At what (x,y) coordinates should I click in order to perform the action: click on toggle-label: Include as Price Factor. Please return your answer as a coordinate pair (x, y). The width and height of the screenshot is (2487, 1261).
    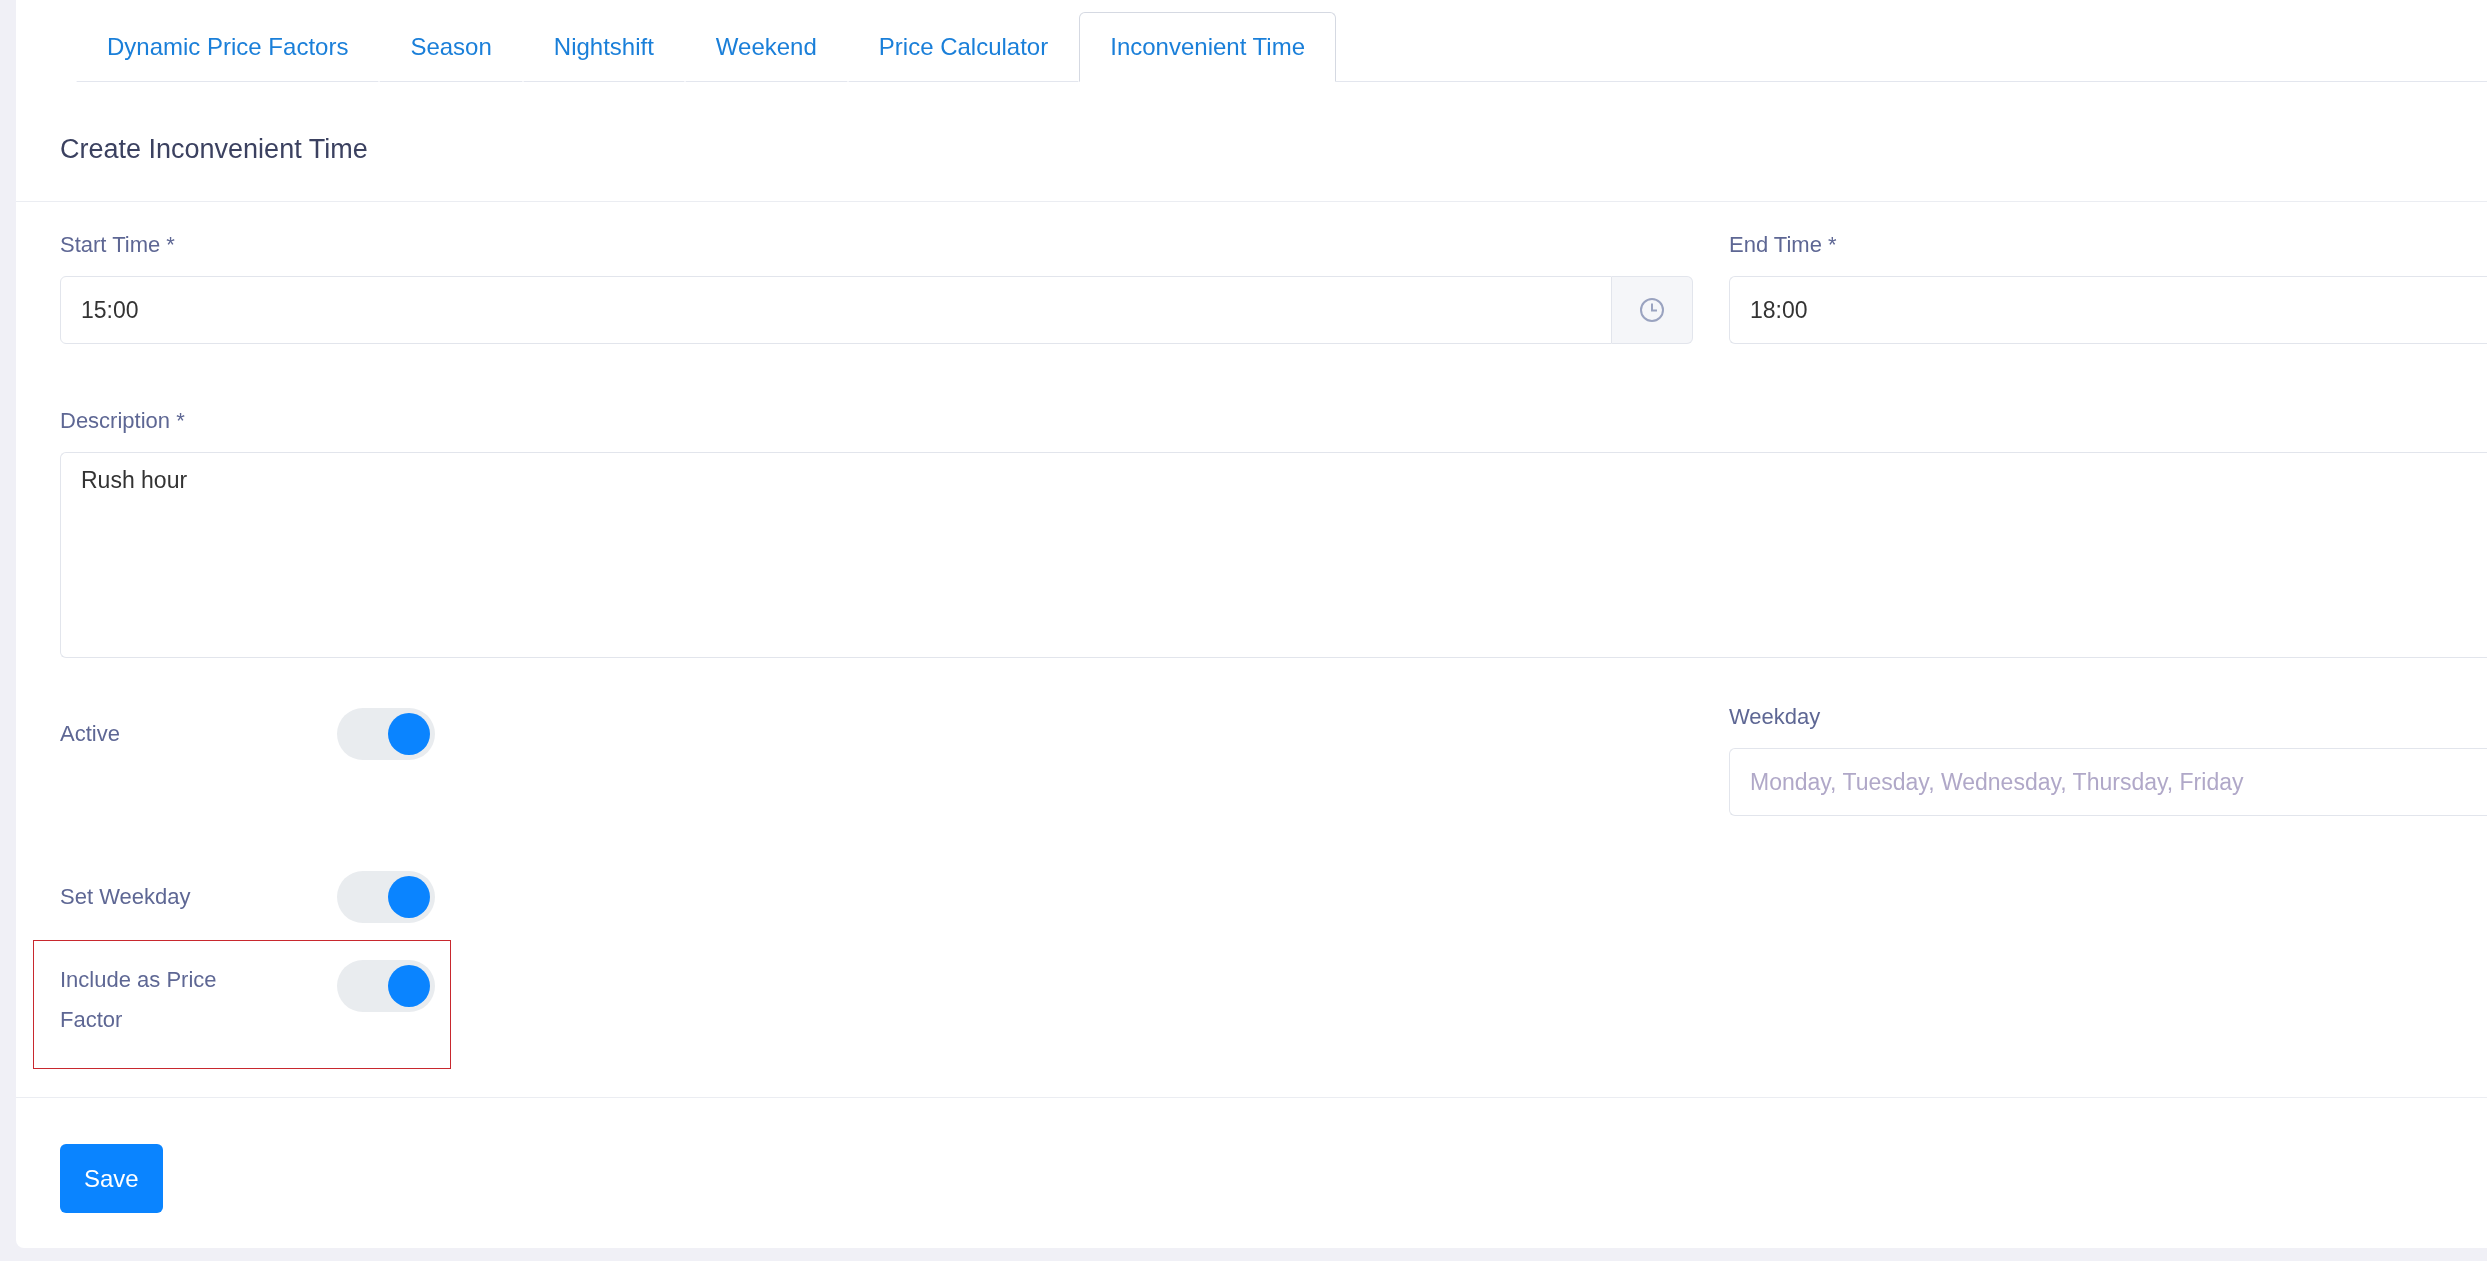
    Looking at the image, I should click on (139, 1000).